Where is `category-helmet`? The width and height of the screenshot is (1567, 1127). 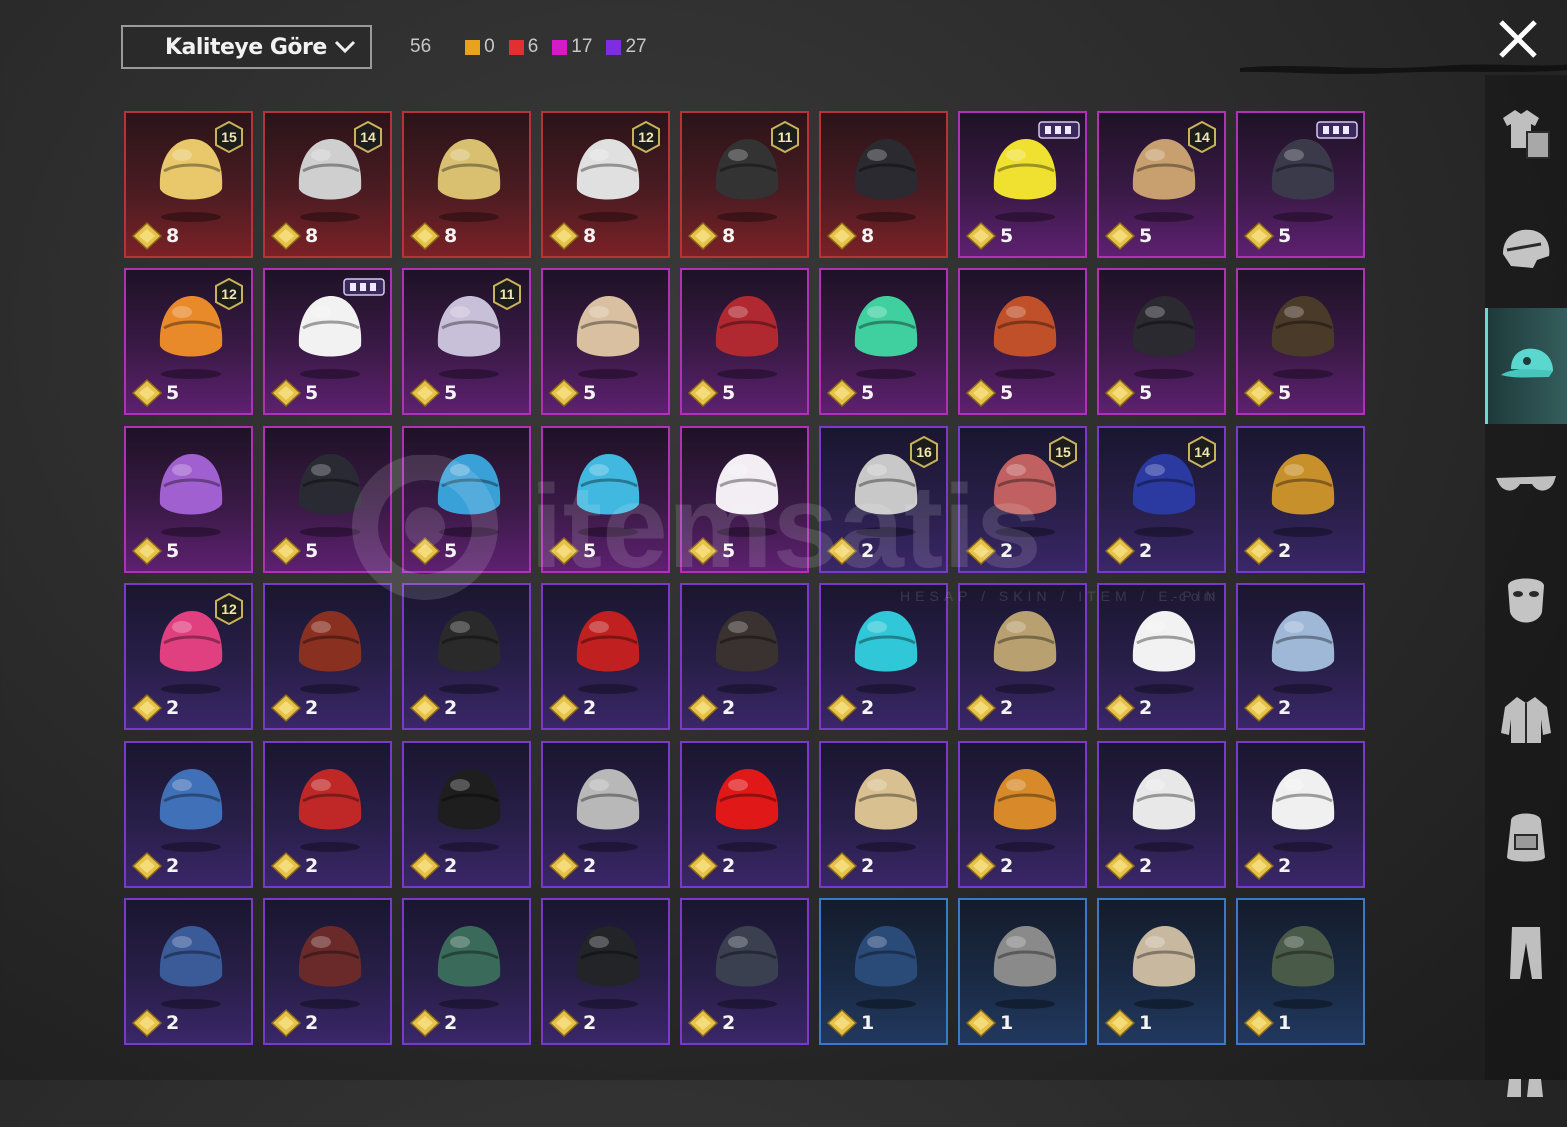
category-helmet is located at coordinates (1526, 249).